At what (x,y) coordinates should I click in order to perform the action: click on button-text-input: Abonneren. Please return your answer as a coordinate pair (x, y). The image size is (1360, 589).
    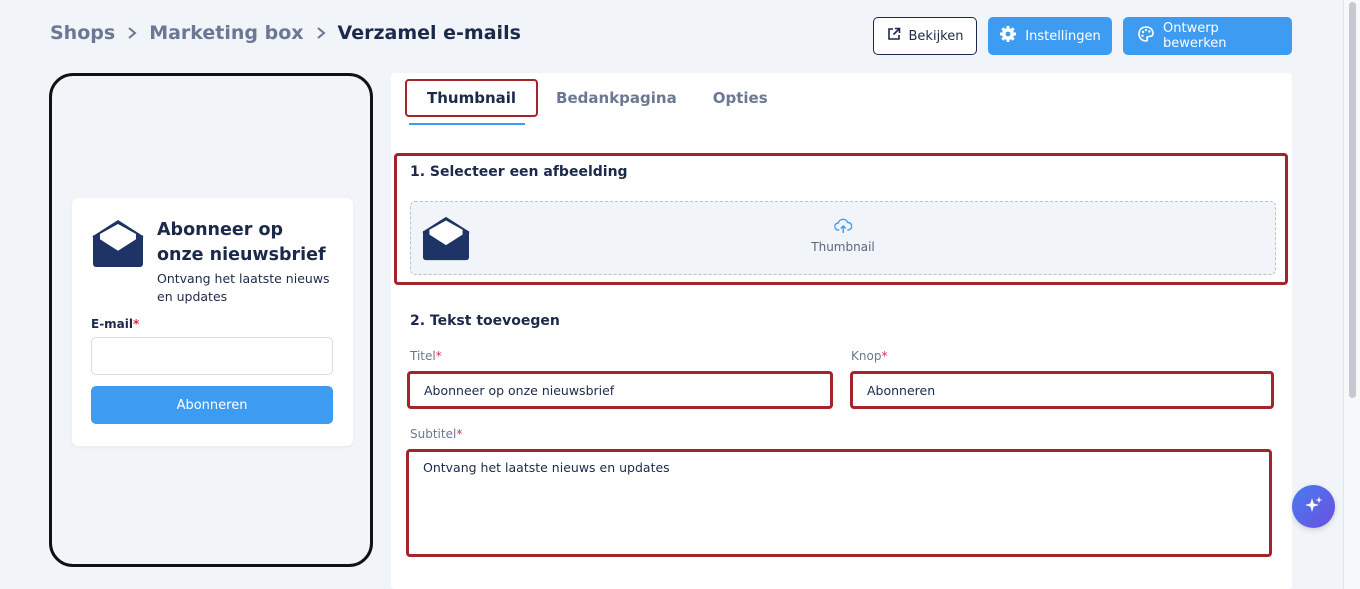
    Looking at the image, I should click on (1062, 390).